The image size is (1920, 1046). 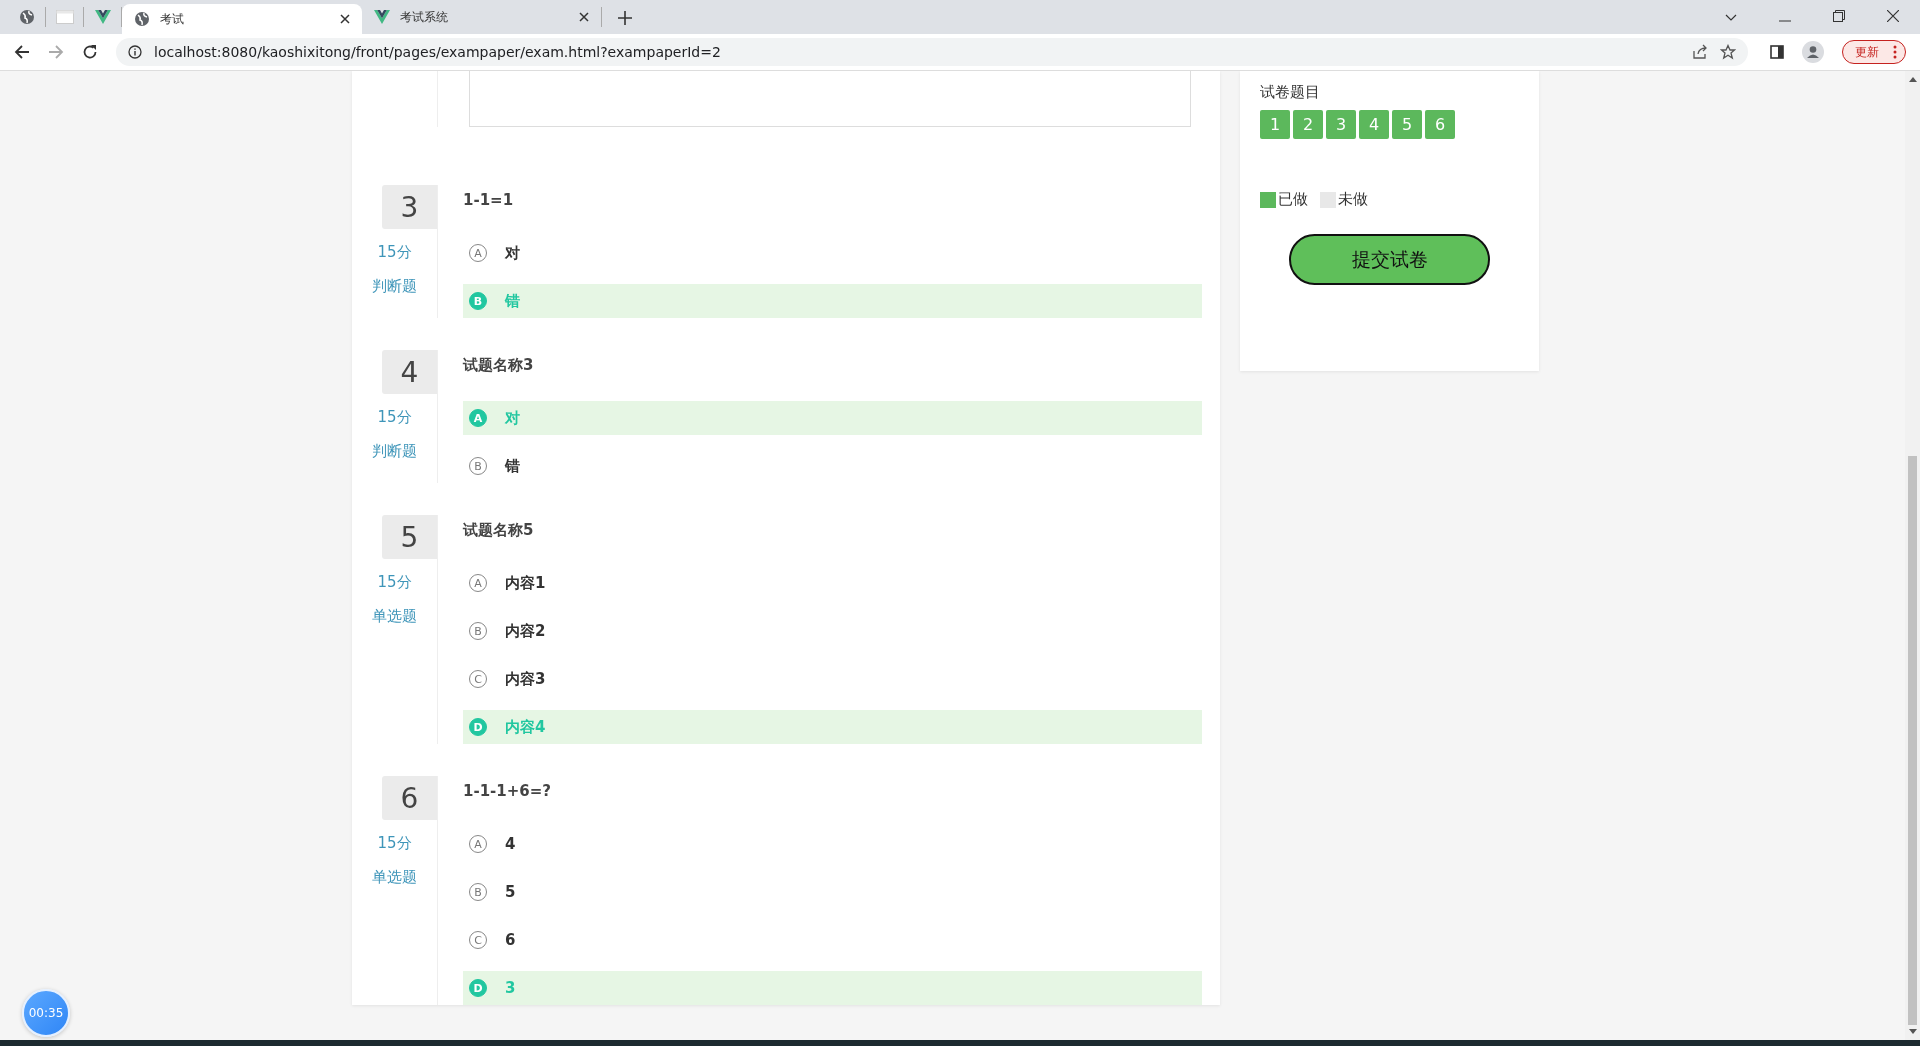 I want to click on scrollbar, so click(x=1912, y=555).